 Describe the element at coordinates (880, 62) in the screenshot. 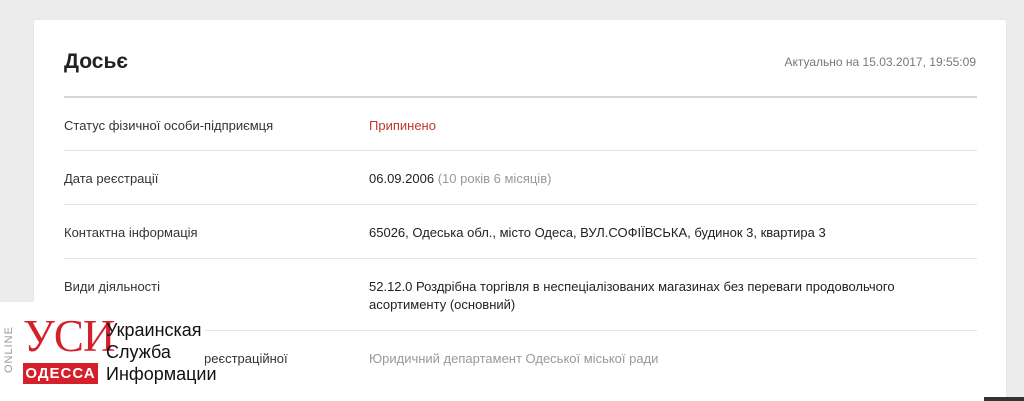

I see `last-updated-timestamp: Актуально на 15.03.2017, 19:55:09` at that location.